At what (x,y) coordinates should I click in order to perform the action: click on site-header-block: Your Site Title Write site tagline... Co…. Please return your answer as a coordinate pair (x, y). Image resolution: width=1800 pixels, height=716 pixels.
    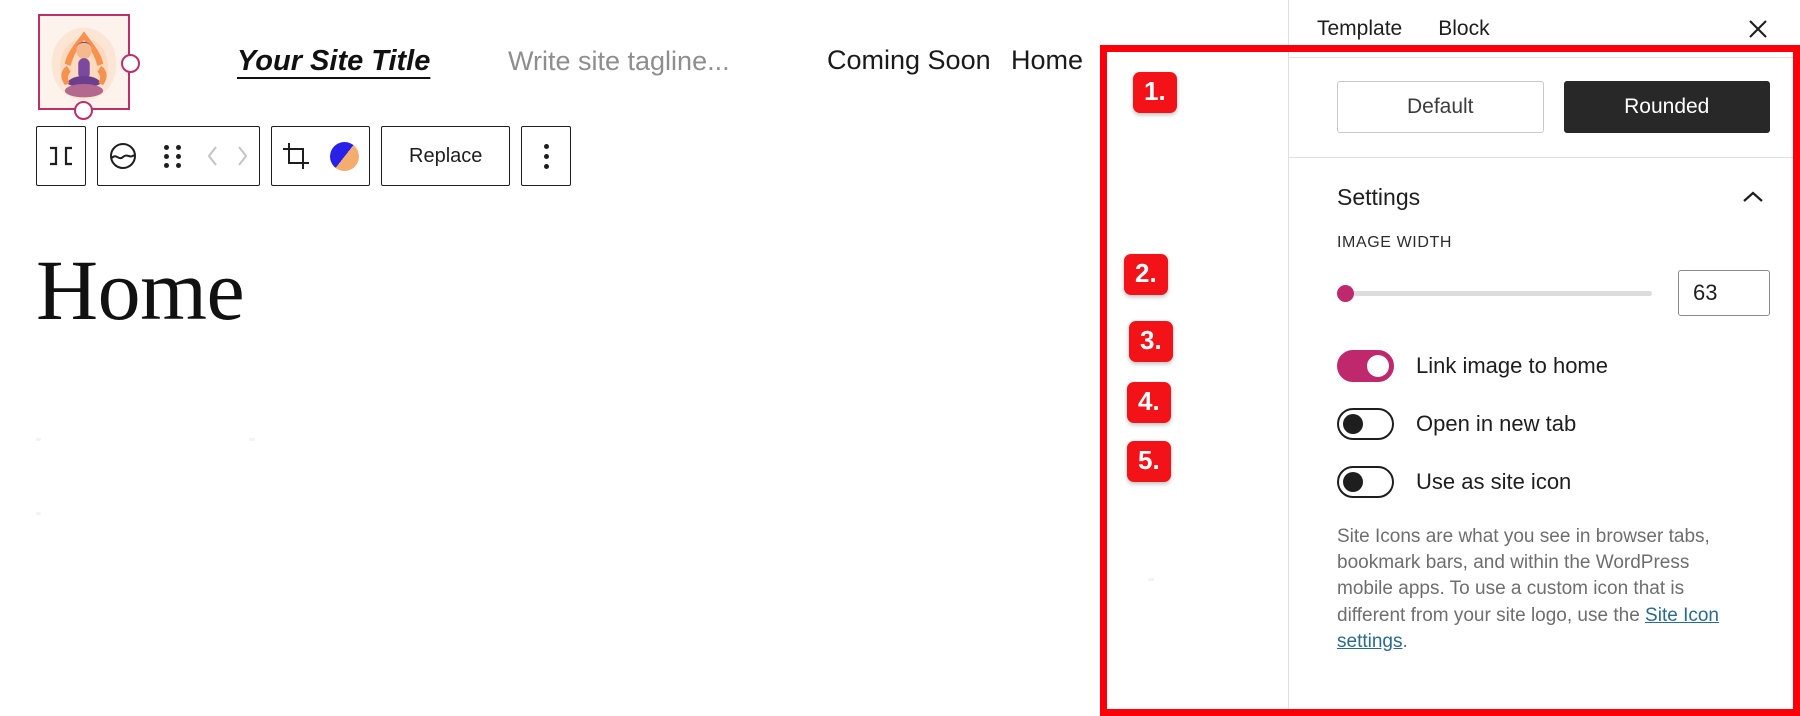
    Looking at the image, I should click on (644, 62).